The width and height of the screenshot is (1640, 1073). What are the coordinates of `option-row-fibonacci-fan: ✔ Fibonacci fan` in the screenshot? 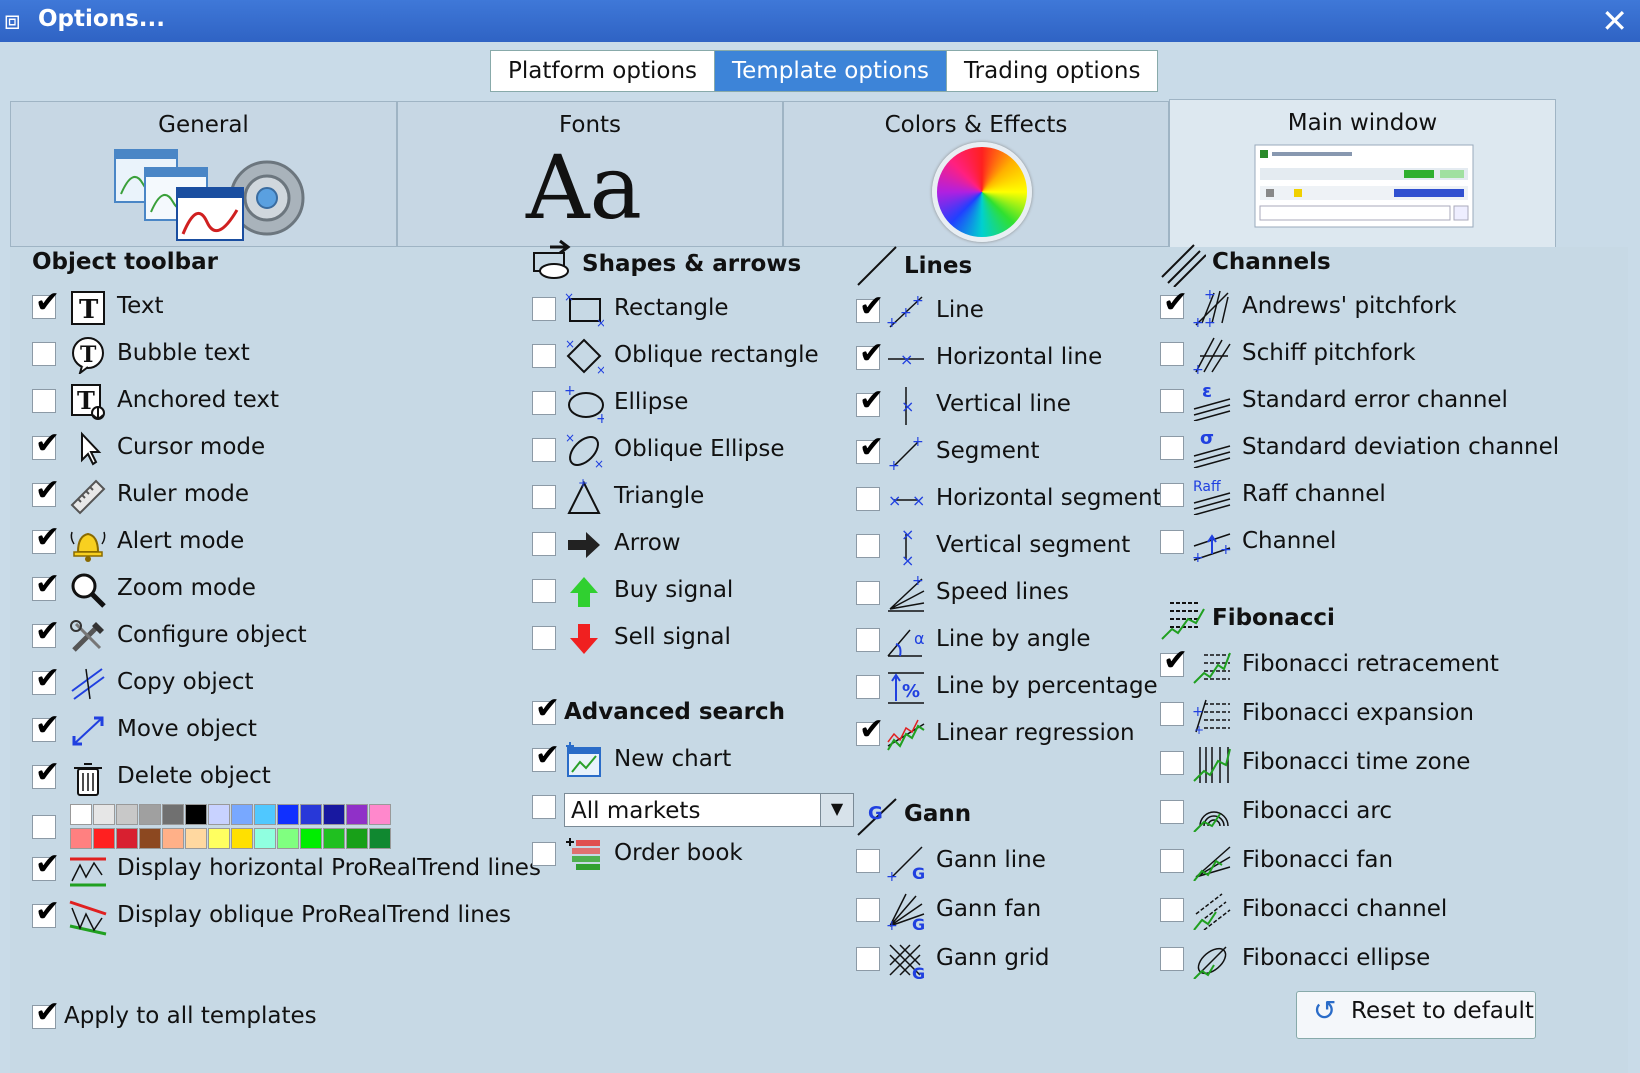 It's located at (1395, 861).